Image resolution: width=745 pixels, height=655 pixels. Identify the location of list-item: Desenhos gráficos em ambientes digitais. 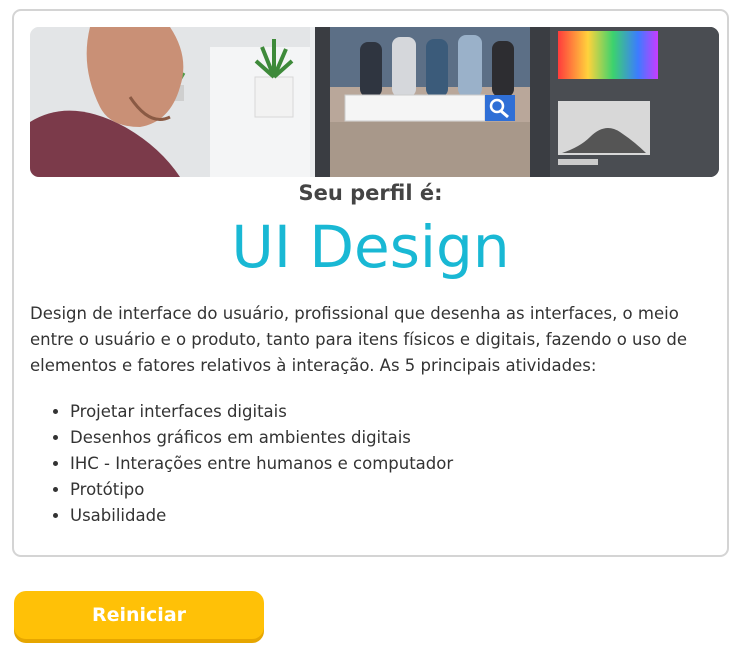
(261, 438).